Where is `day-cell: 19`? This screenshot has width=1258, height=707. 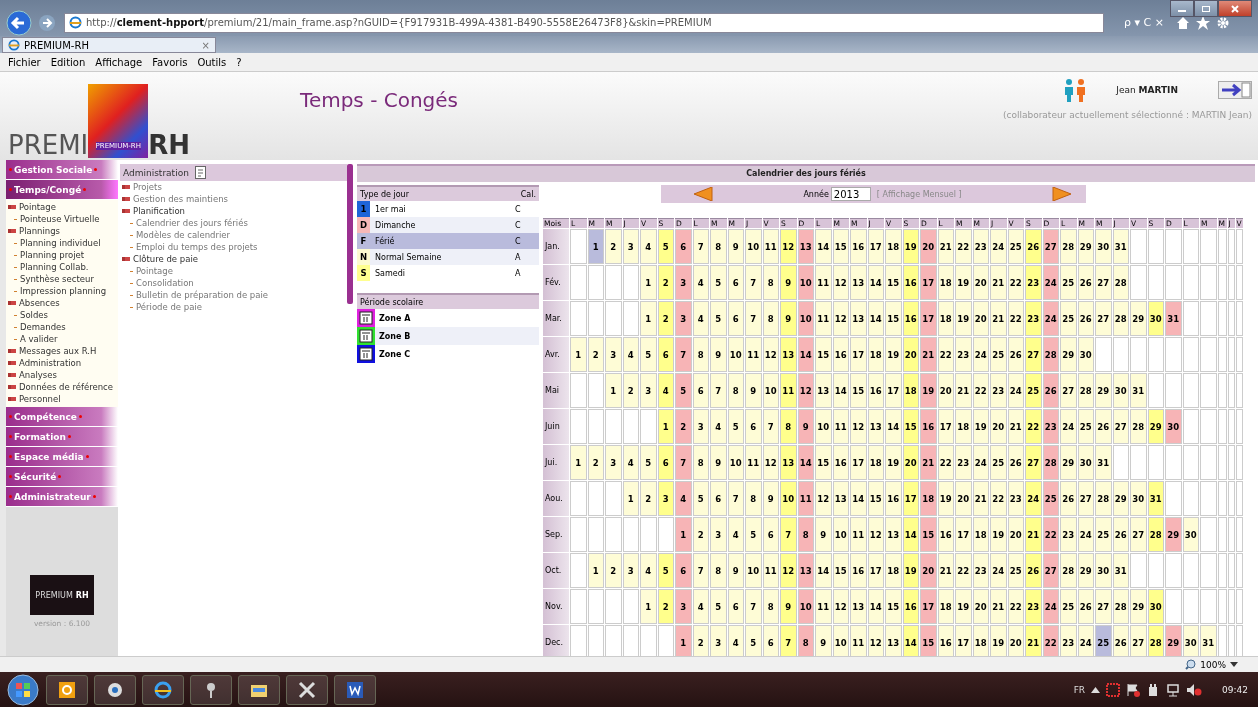 day-cell: 19 is located at coordinates (928, 390).